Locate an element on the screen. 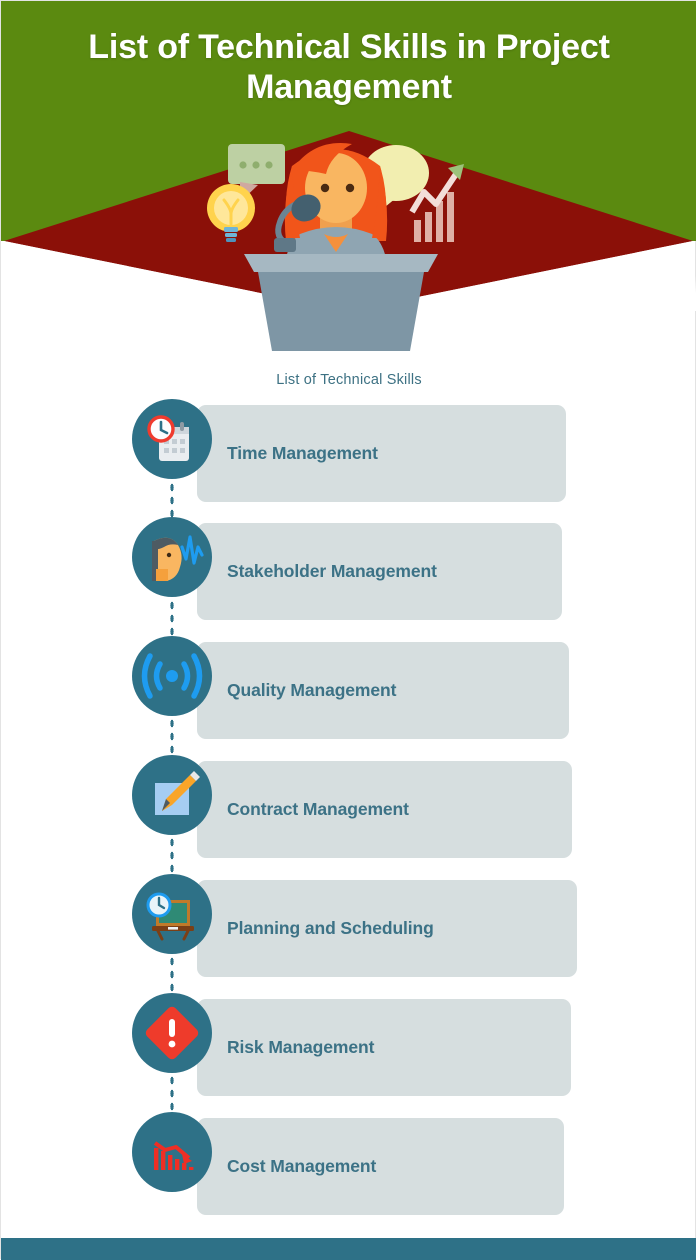 Image resolution: width=696 pixels, height=1260 pixels. eye-left is located at coordinates (325, 188).